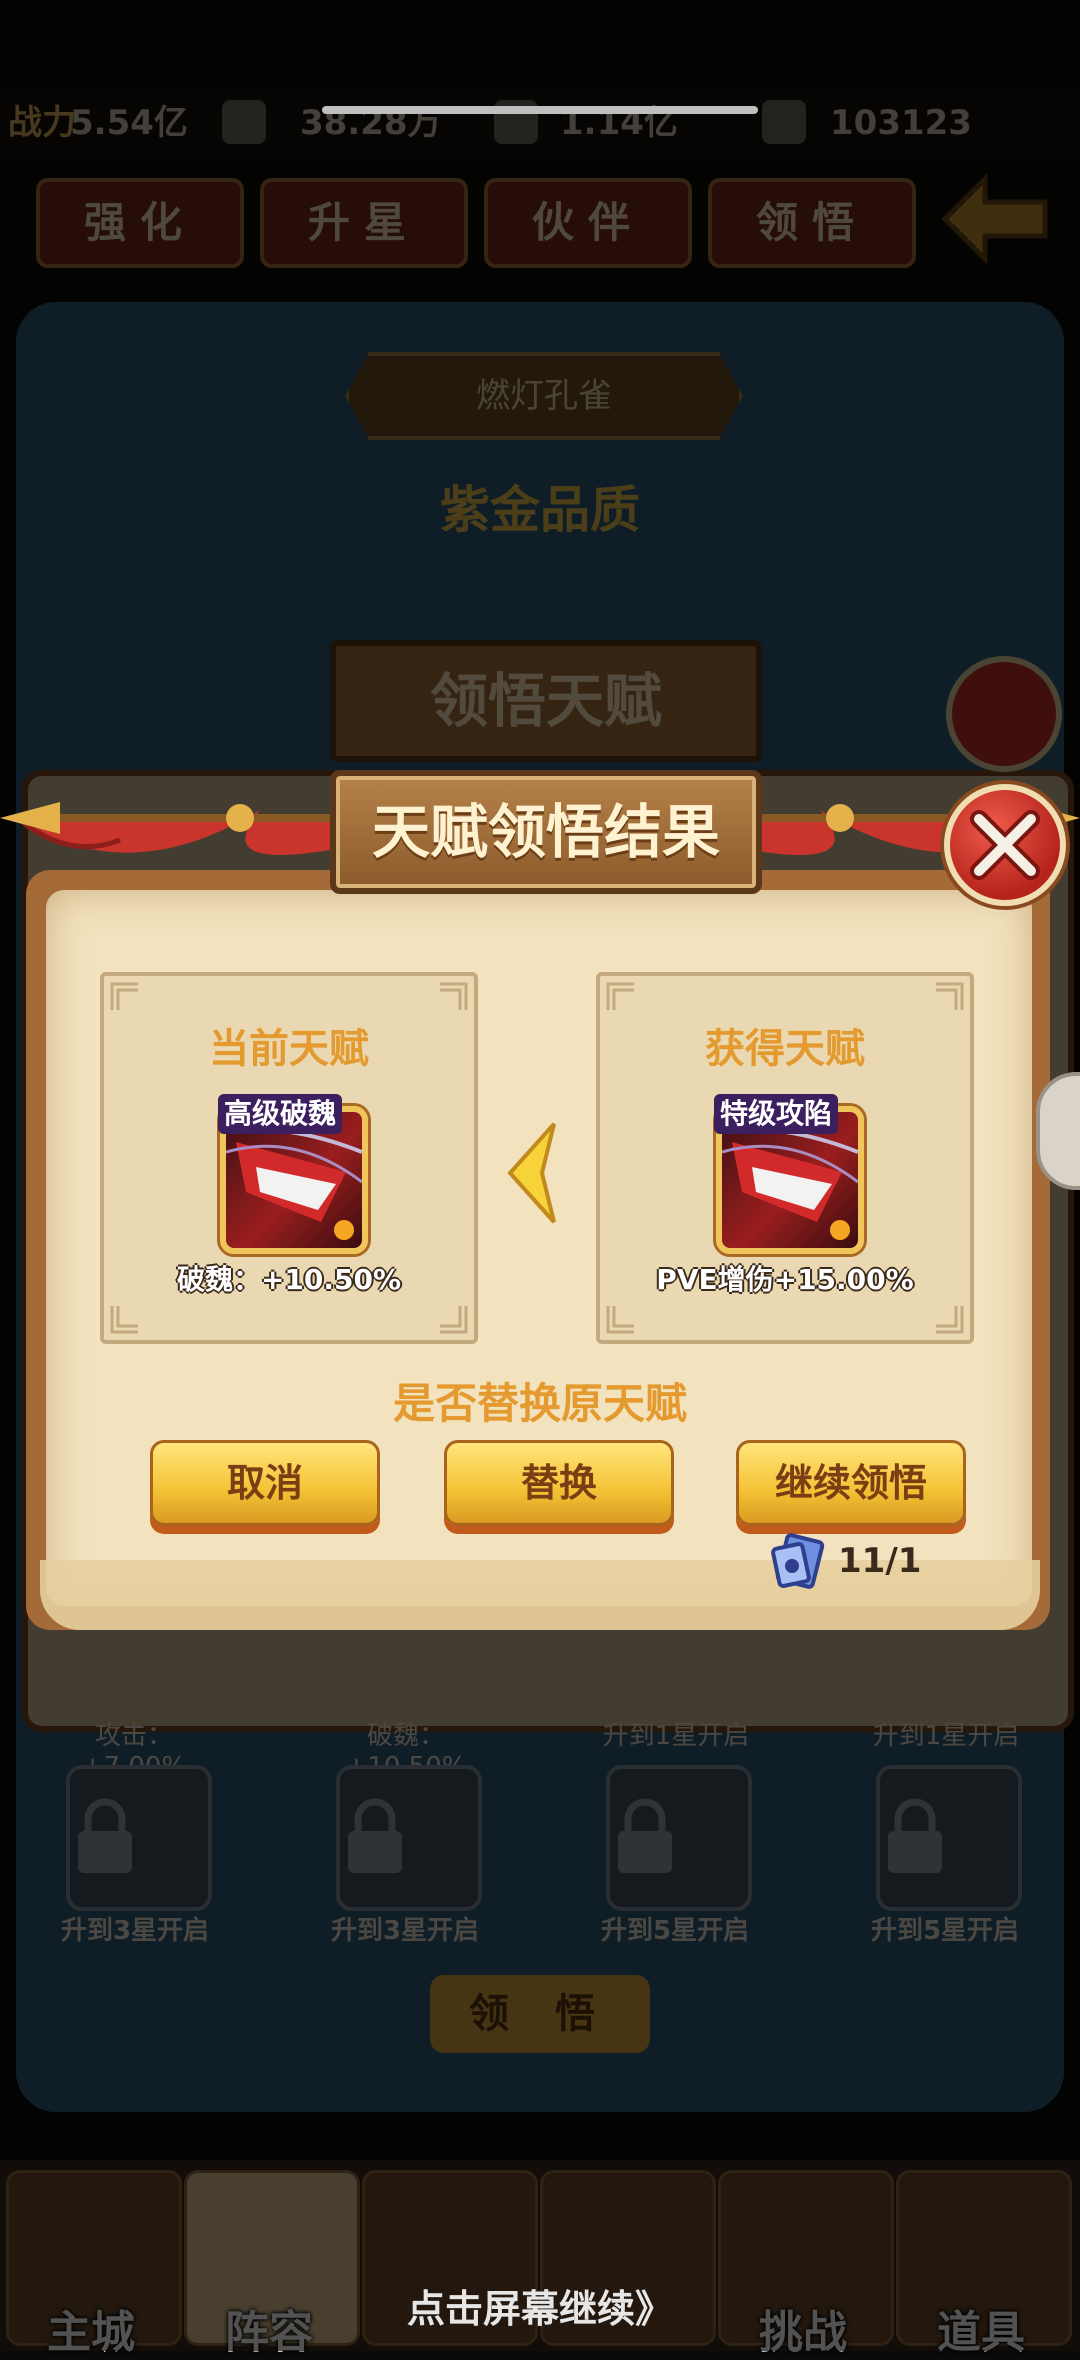  What do you see at coordinates (798, 1561) in the screenshot?
I see `comprehend-scroll-icon` at bounding box center [798, 1561].